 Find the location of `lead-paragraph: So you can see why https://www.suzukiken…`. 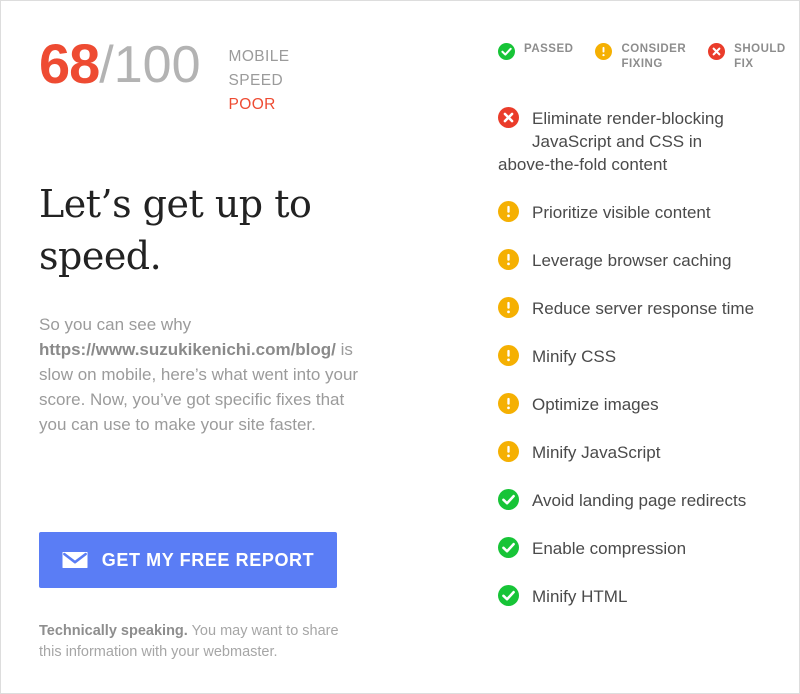

lead-paragraph: So you can see why https://www.suzukiken… is located at coordinates (206, 374).